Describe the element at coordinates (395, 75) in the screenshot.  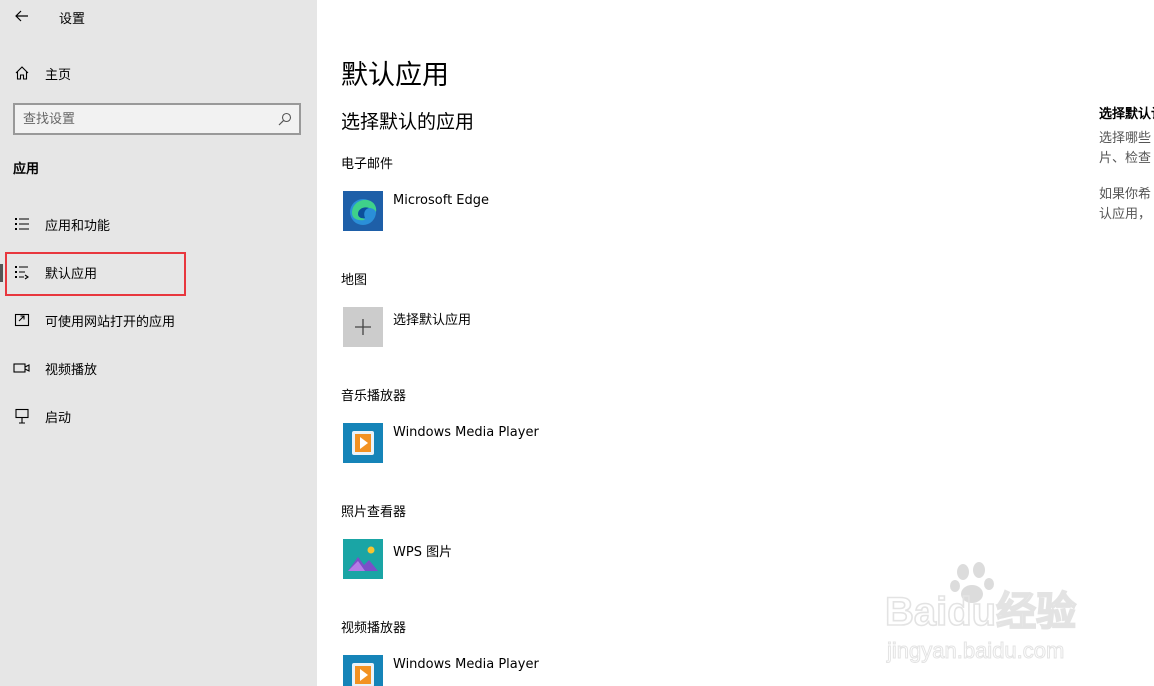
I see `page-title: 默认应用` at that location.